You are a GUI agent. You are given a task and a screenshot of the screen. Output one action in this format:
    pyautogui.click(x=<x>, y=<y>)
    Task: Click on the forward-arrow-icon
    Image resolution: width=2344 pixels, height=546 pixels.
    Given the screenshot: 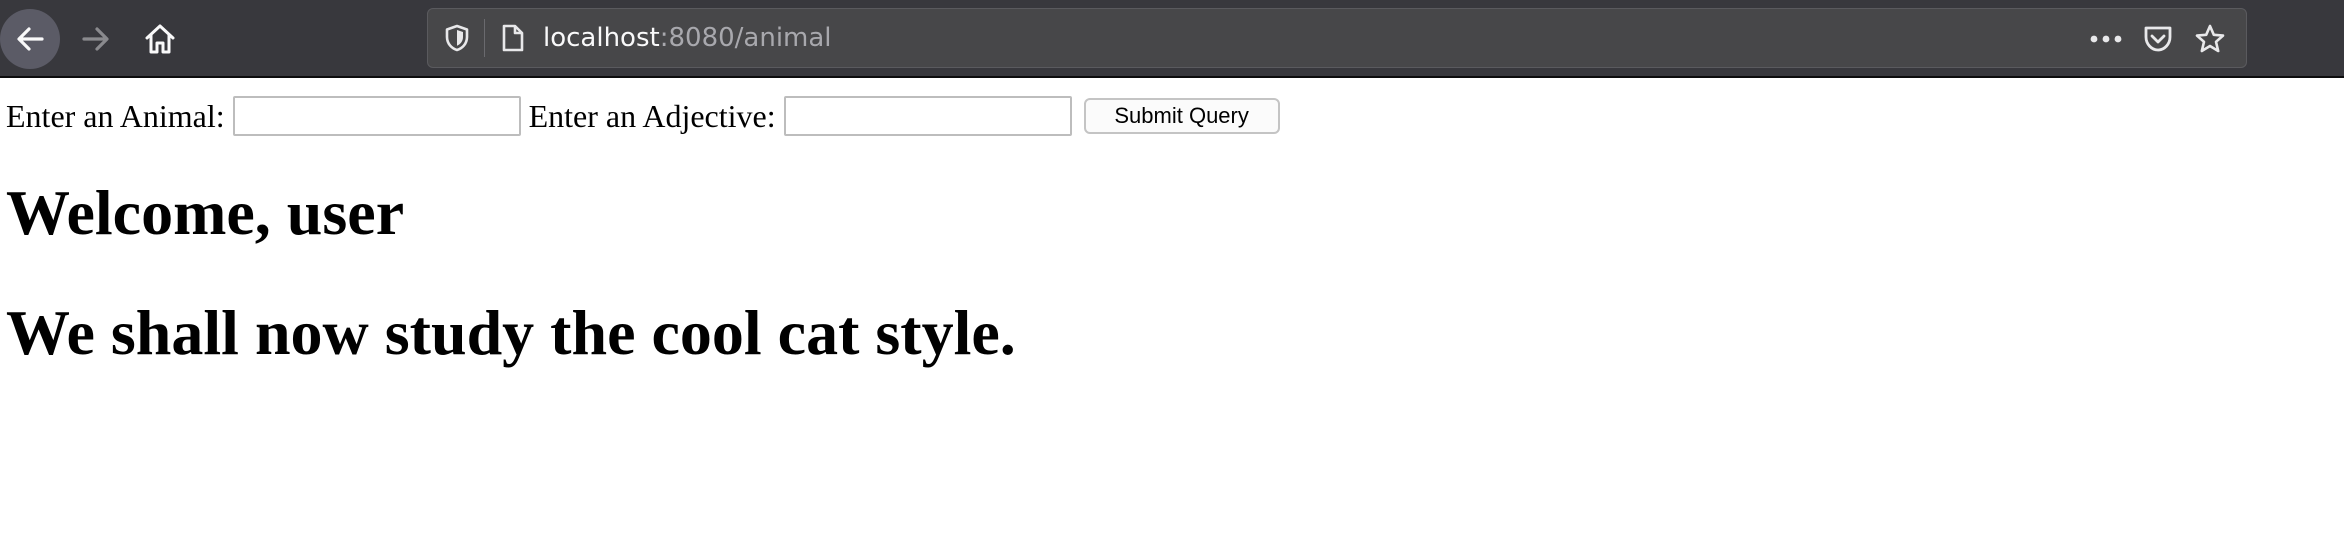 What is the action you would take?
    pyautogui.click(x=95, y=39)
    